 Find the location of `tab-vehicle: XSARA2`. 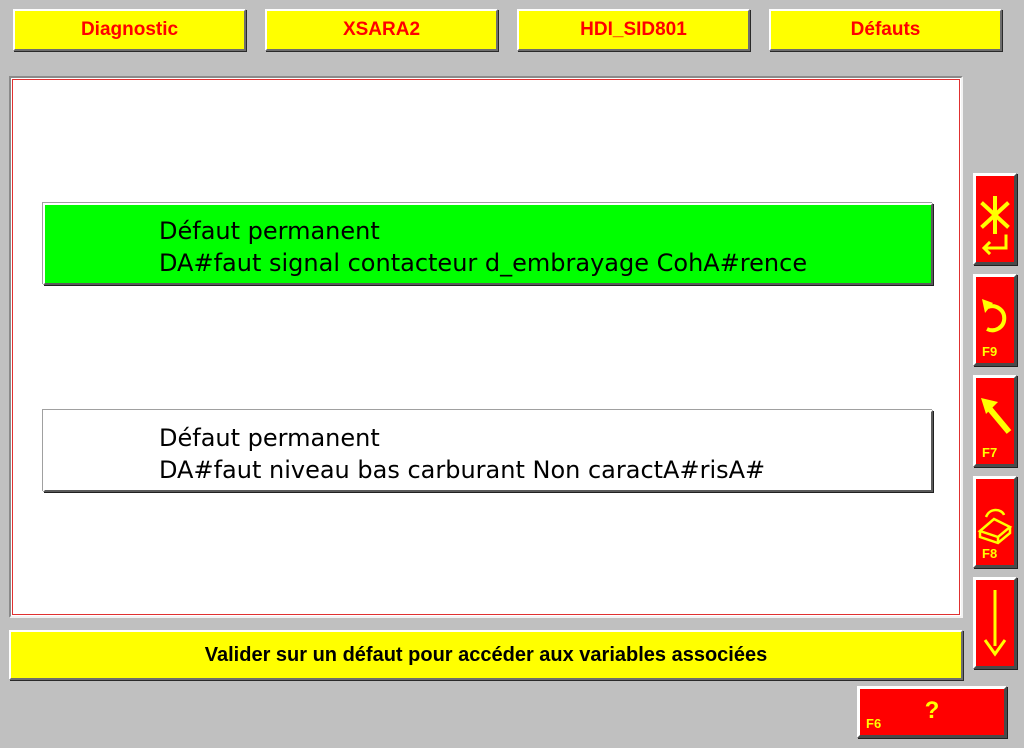

tab-vehicle: XSARA2 is located at coordinates (381, 30).